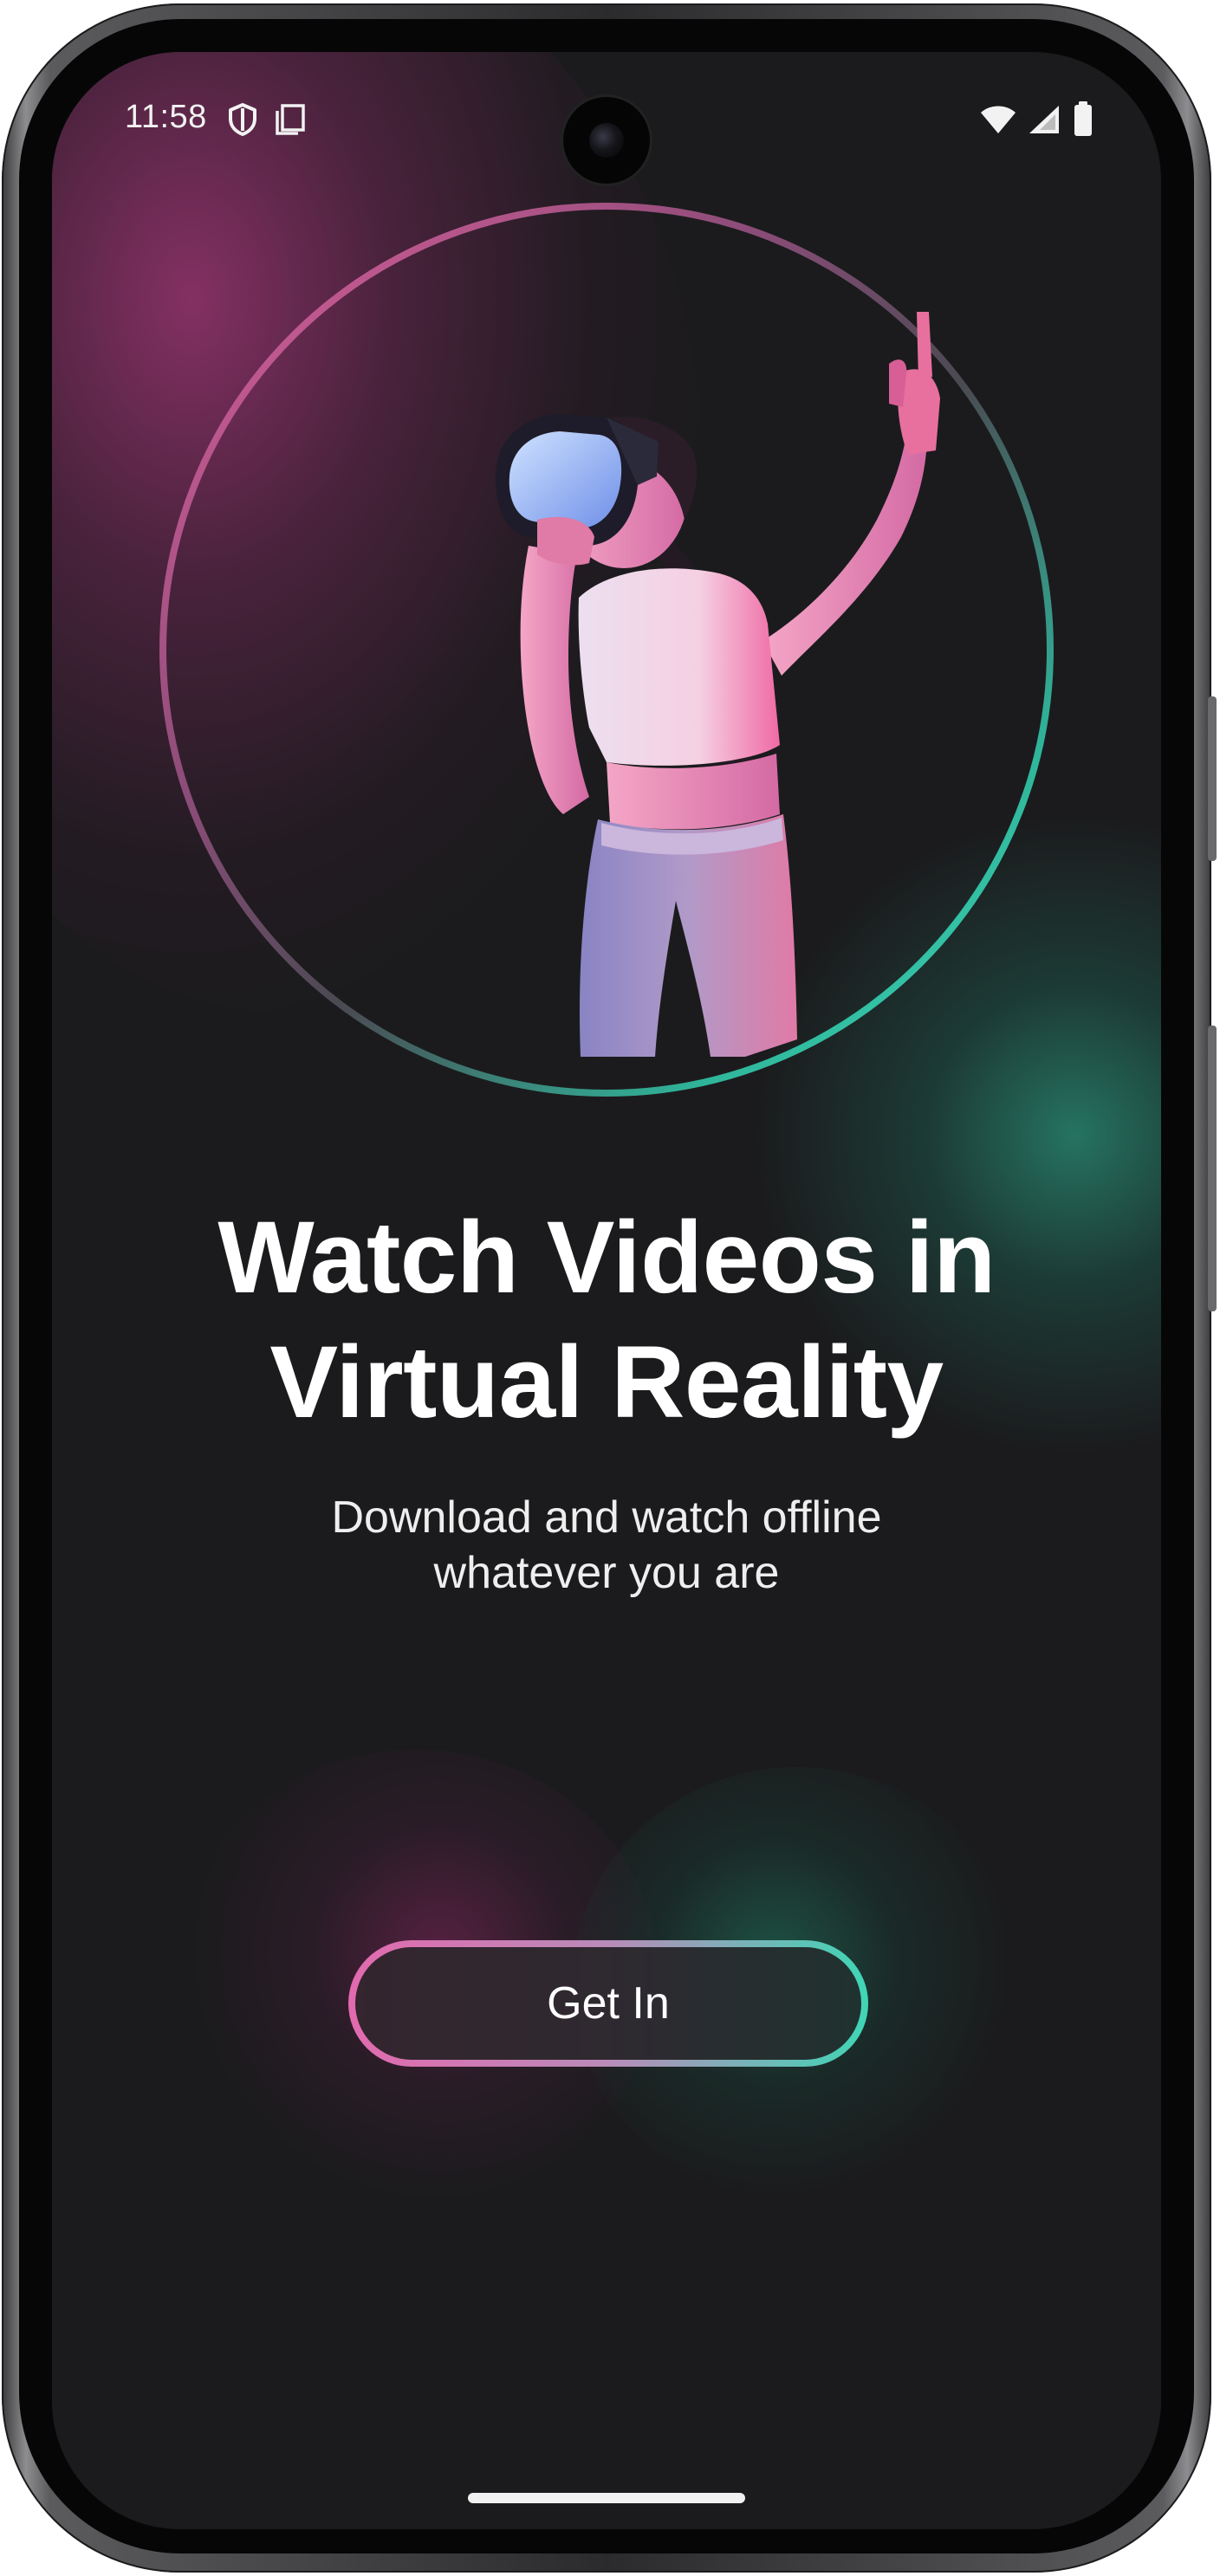 The image size is (1220, 2576). I want to click on shield-icon, so click(242, 119).